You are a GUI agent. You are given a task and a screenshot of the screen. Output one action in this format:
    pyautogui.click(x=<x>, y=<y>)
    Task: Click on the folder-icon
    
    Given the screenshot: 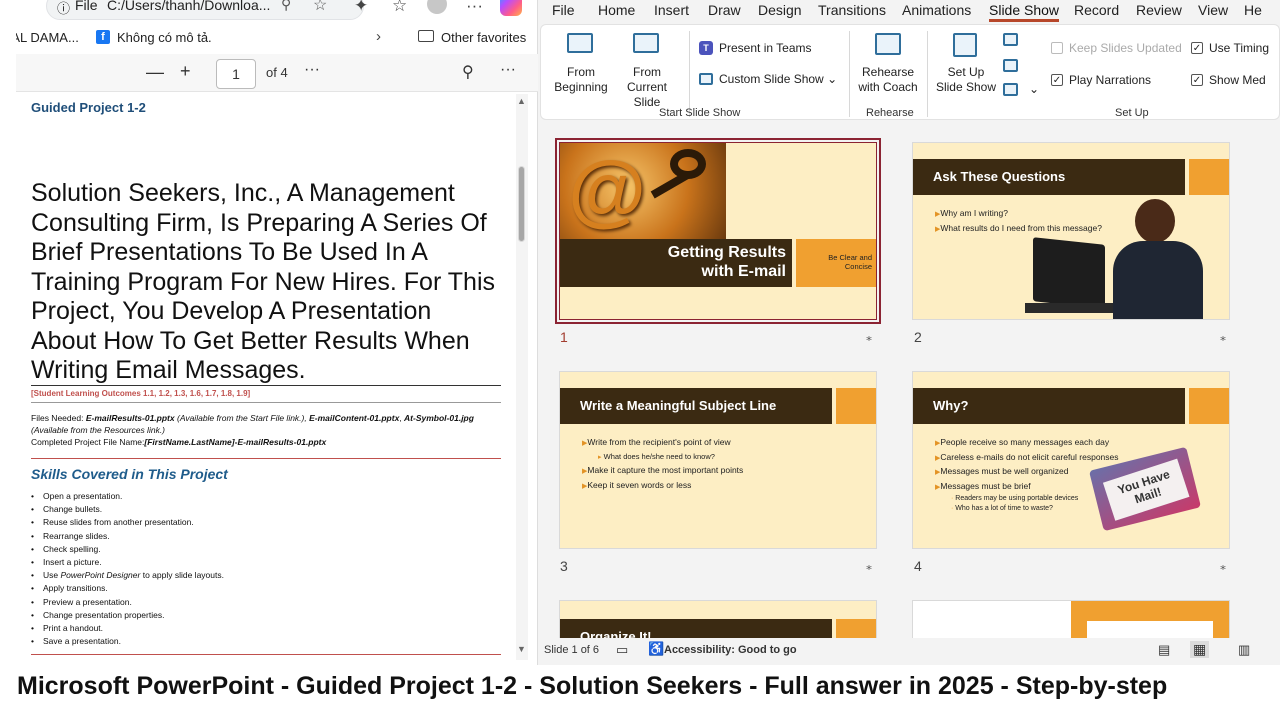 What is the action you would take?
    pyautogui.click(x=426, y=36)
    